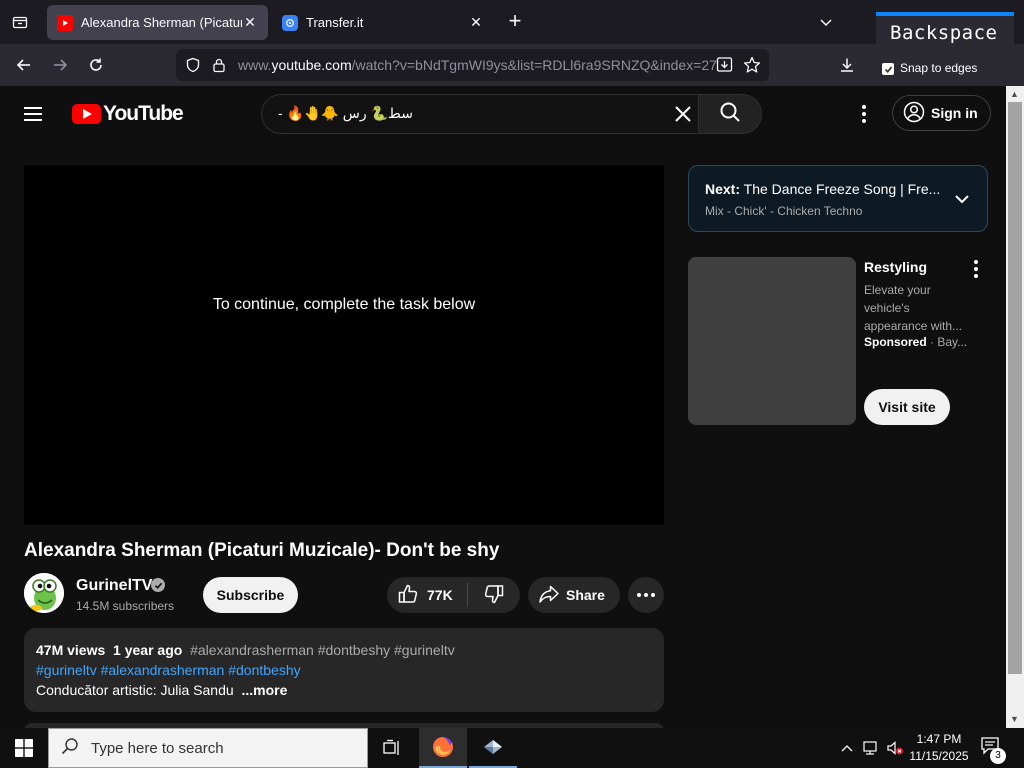 The width and height of the screenshot is (1024, 768). I want to click on scrollbar-thumb, so click(1015, 388).